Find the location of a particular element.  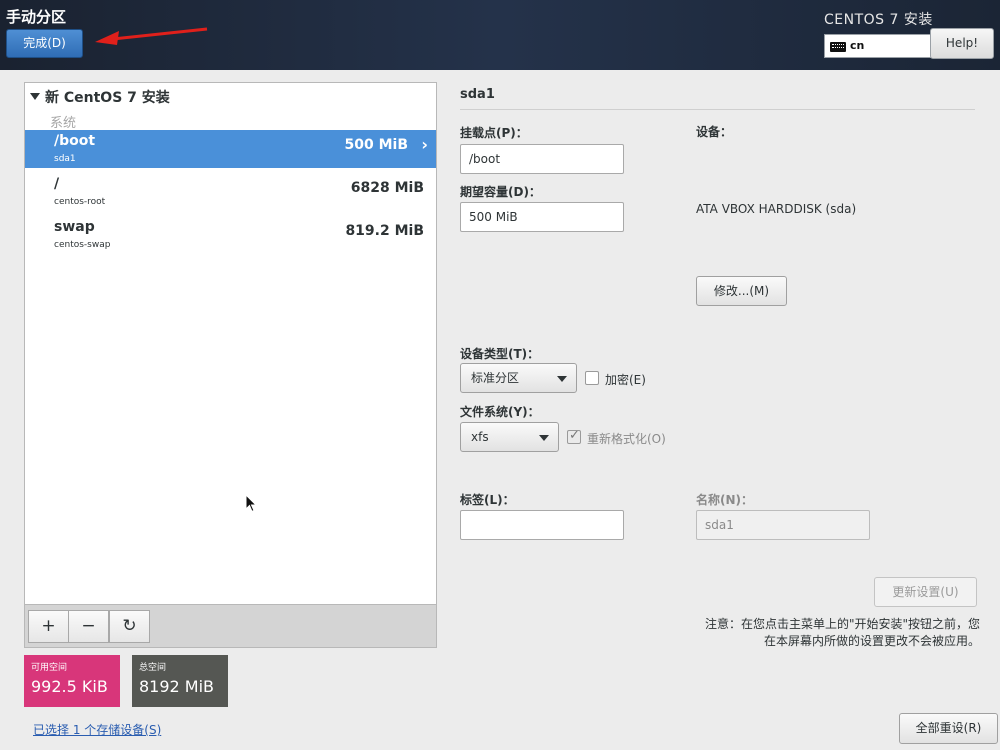

expander-triangle-icon is located at coordinates (35, 96).